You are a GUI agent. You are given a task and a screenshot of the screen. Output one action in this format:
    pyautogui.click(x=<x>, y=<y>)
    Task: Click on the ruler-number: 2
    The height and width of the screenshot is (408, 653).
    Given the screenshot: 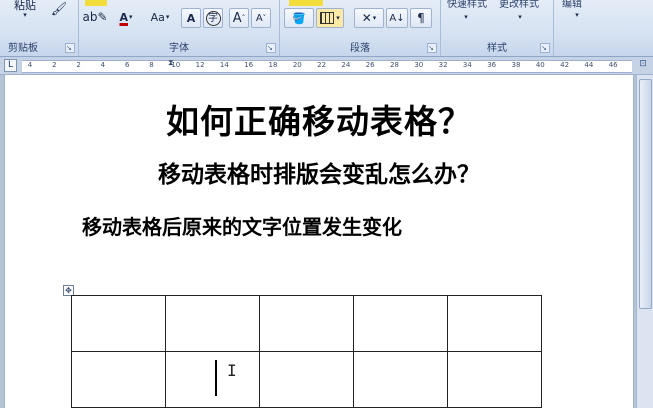 What is the action you would take?
    pyautogui.click(x=78, y=65)
    